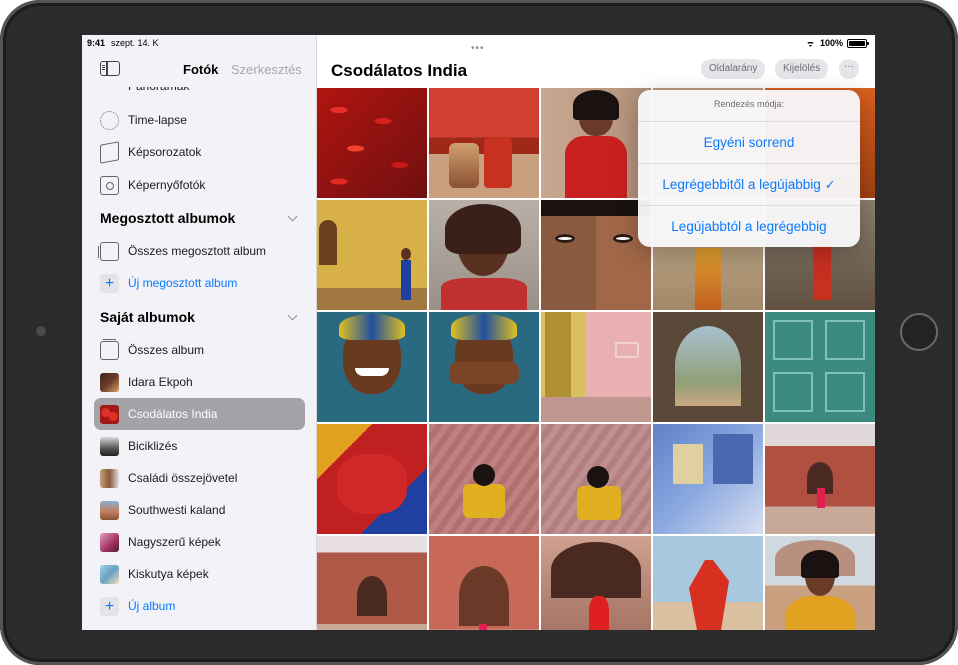 This screenshot has height=665, width=958. I want to click on aspect-ratio-button: Oldalarány, so click(733, 69).